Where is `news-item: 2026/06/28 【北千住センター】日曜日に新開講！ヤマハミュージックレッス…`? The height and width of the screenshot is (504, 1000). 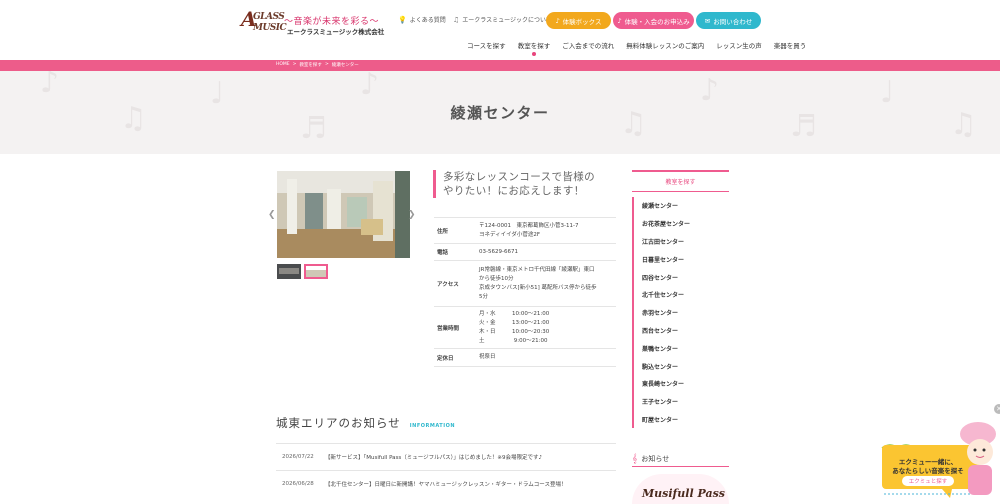 news-item: 2026/06/28 【北千住センター】日曜日に新開講！ヤマハミュージックレッス… is located at coordinates (446, 483).